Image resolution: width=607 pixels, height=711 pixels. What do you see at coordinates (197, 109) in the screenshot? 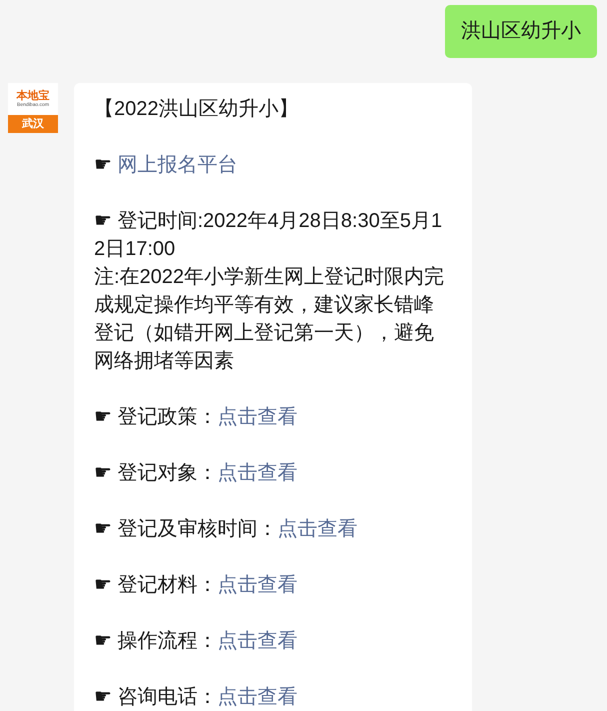
I see `message-title: 【2022洪山区幼升小】` at bounding box center [197, 109].